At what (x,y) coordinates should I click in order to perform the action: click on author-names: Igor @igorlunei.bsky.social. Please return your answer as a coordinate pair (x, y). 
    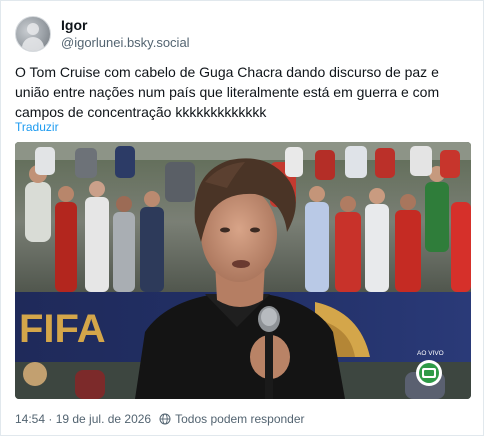
    Looking at the image, I should click on (125, 34).